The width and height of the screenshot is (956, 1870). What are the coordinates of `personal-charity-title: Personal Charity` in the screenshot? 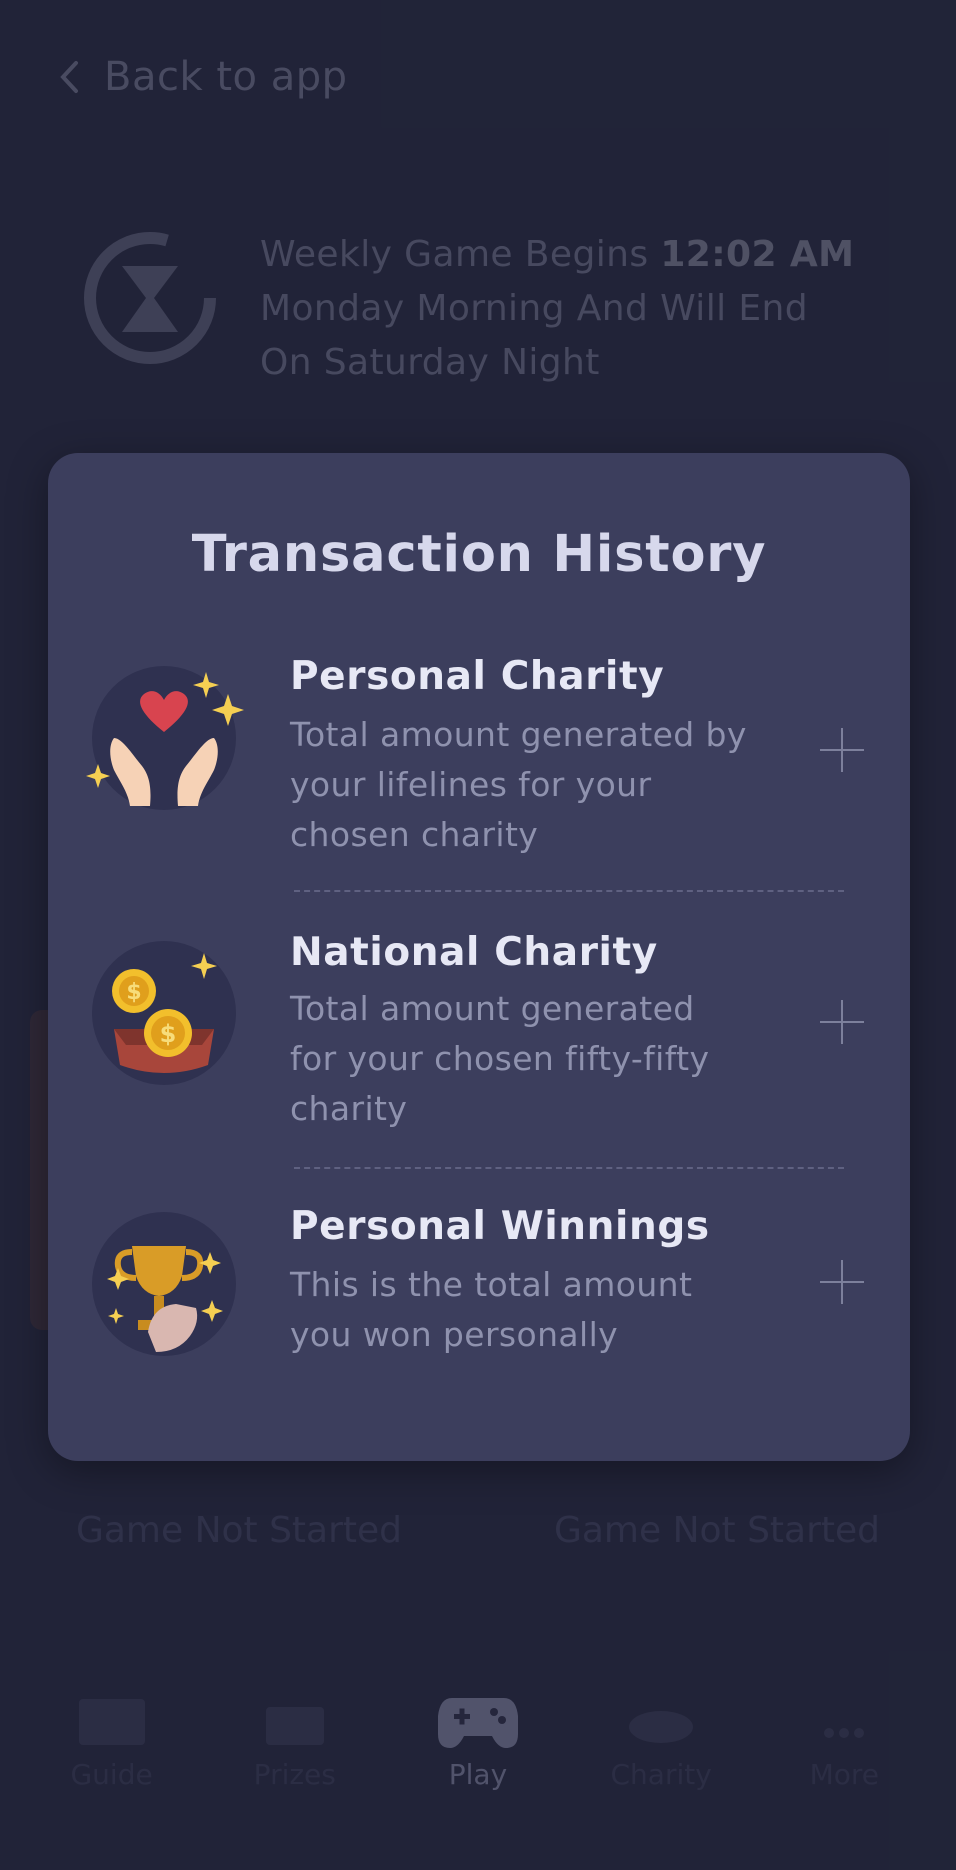 It's located at (477, 676).